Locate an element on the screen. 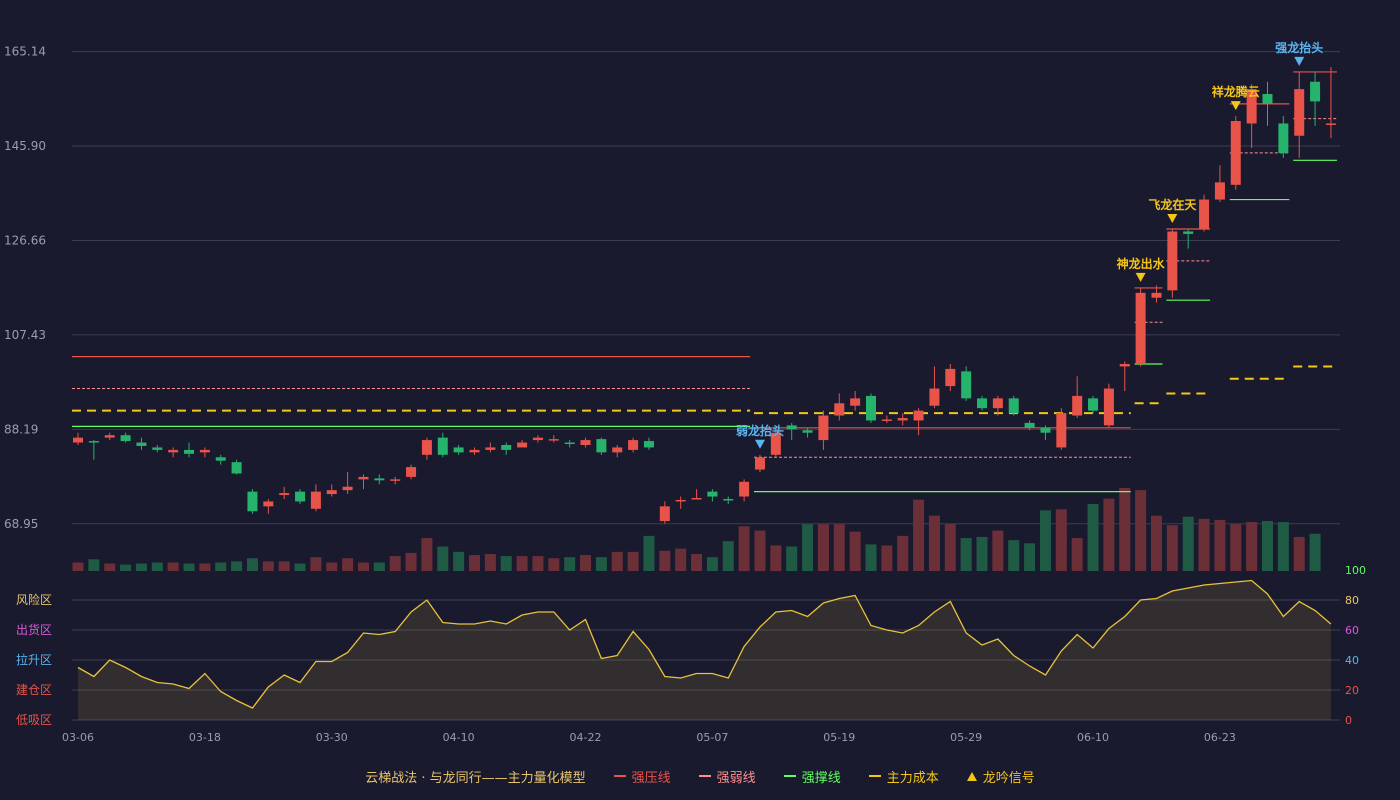 The height and width of the screenshot is (800, 1400). legend-item-main-cost: 主力成本 is located at coordinates (903, 776).